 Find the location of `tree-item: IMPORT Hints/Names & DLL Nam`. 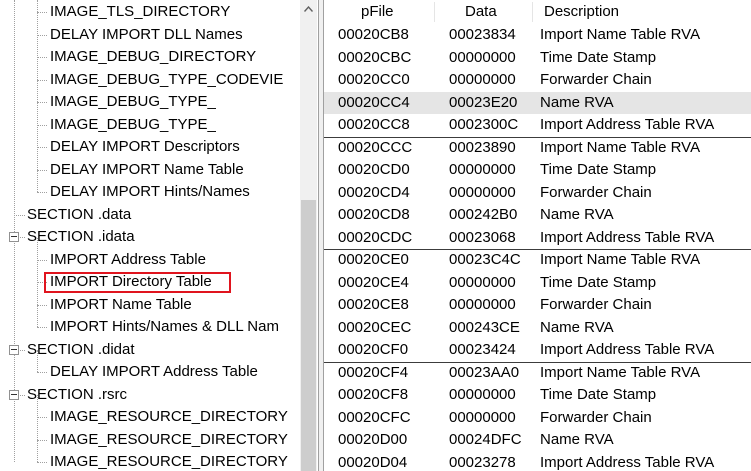

tree-item: IMPORT Hints/Names & DLL Nam is located at coordinates (150, 327).